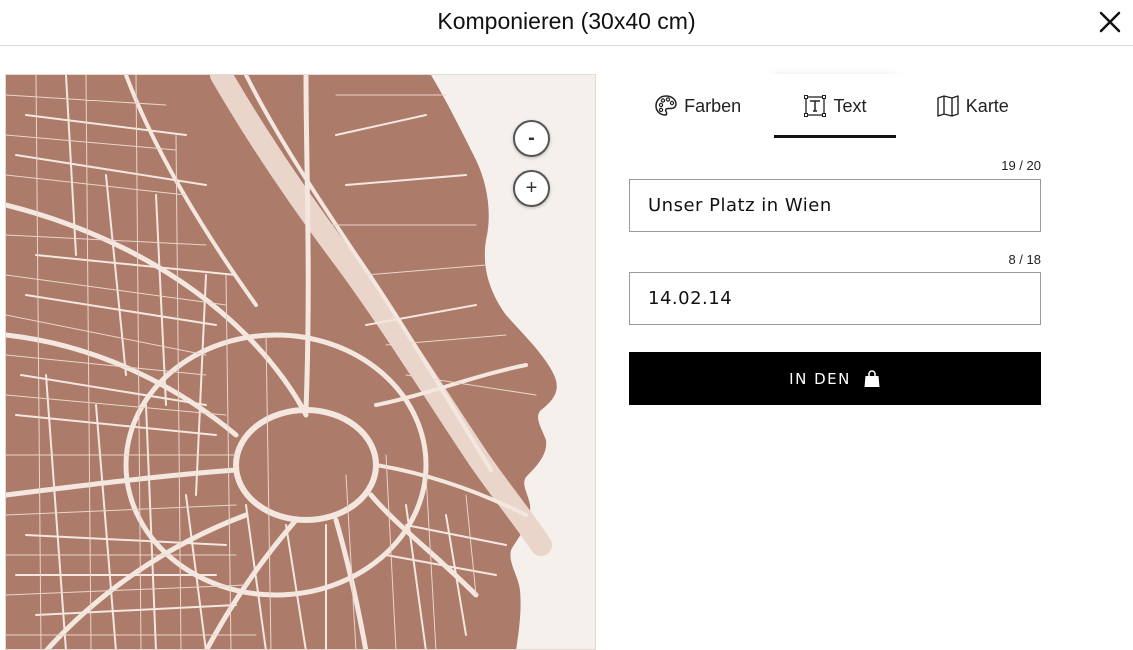 The height and width of the screenshot is (650, 1133). What do you see at coordinates (820, 378) in the screenshot?
I see `add-to-cart-label: IN DEN` at bounding box center [820, 378].